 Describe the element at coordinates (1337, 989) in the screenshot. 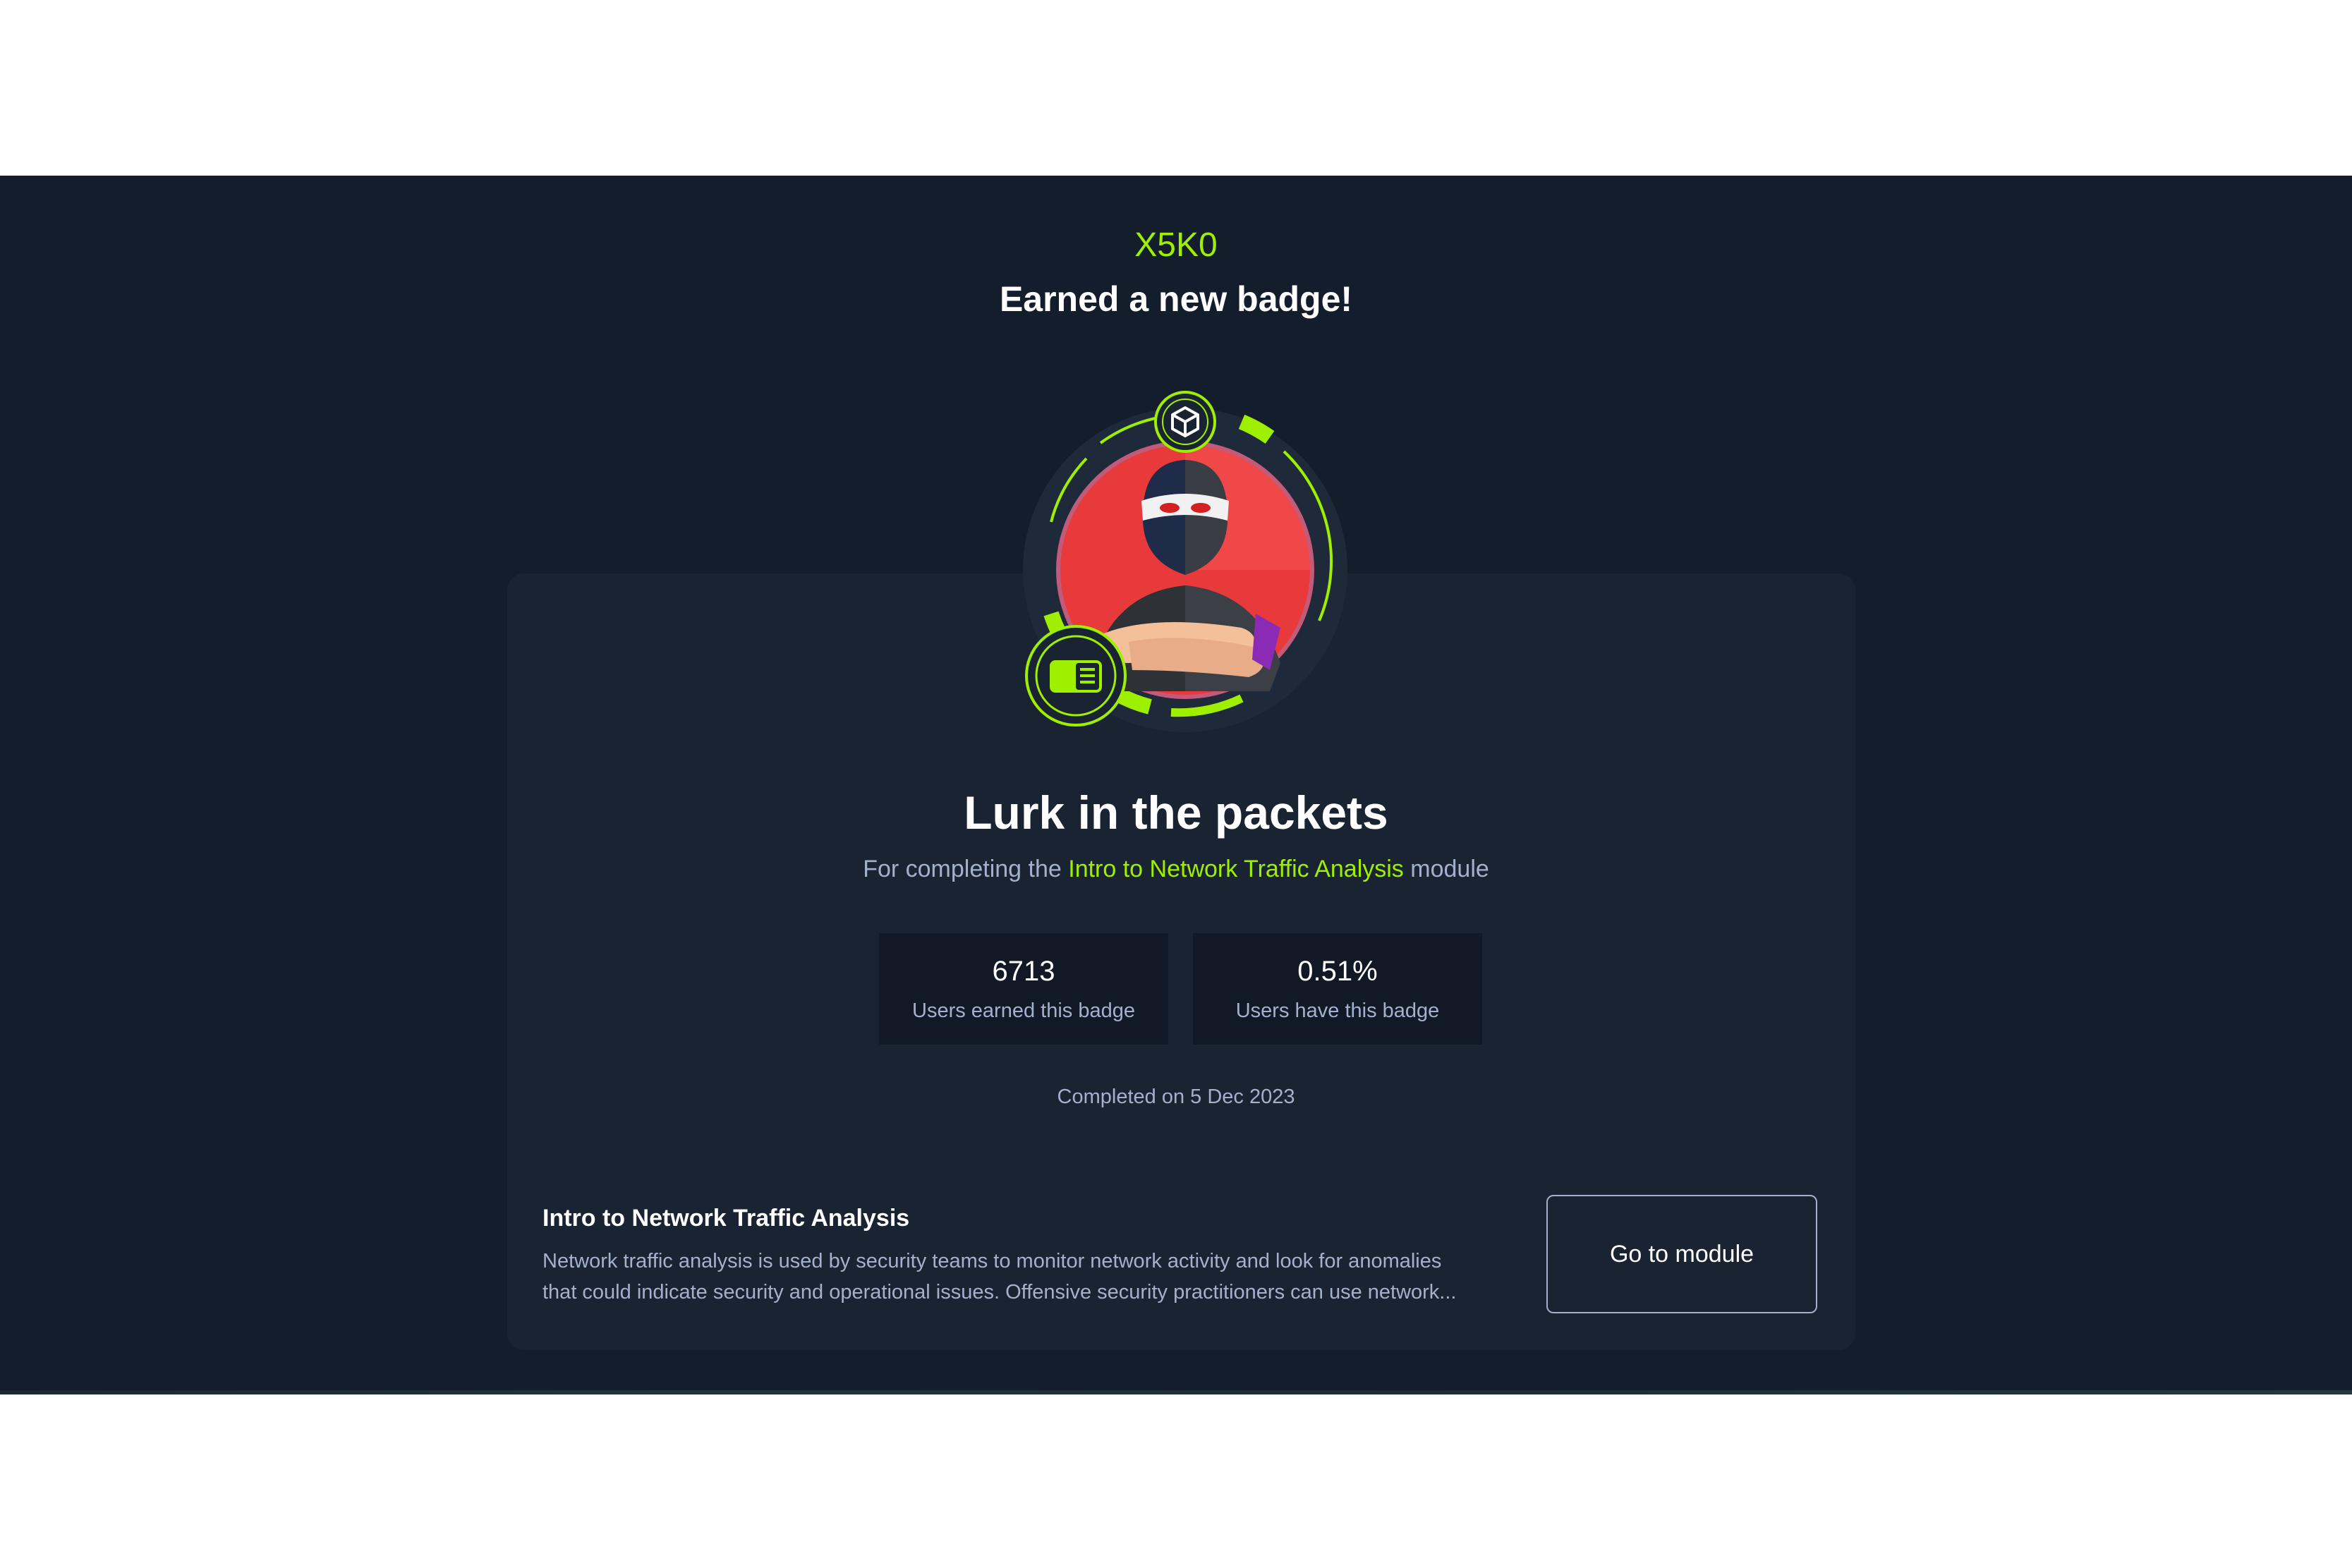

I see `stat-users-have: 0.51% Users have this badge` at that location.